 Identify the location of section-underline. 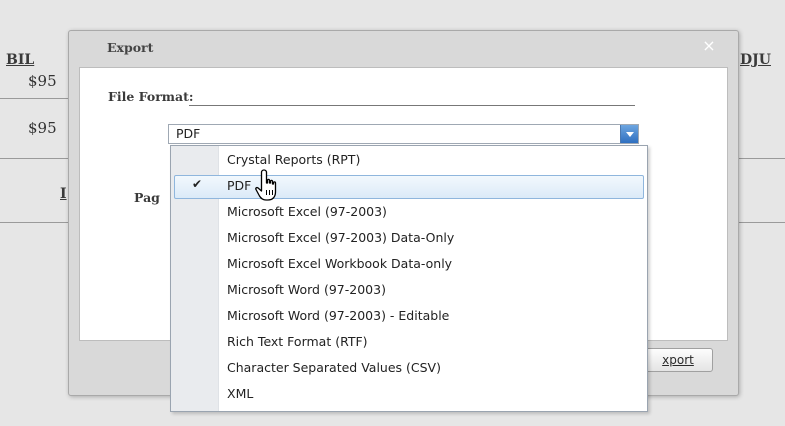
(412, 105).